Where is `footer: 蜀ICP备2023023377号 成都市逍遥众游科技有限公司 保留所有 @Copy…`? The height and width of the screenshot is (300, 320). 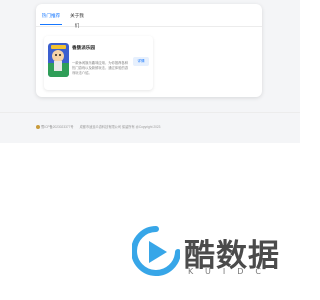 footer: 蜀ICP备2023023377号 成都市逍遥众游科技有限公司 保留所有 @Copy… is located at coordinates (98, 127).